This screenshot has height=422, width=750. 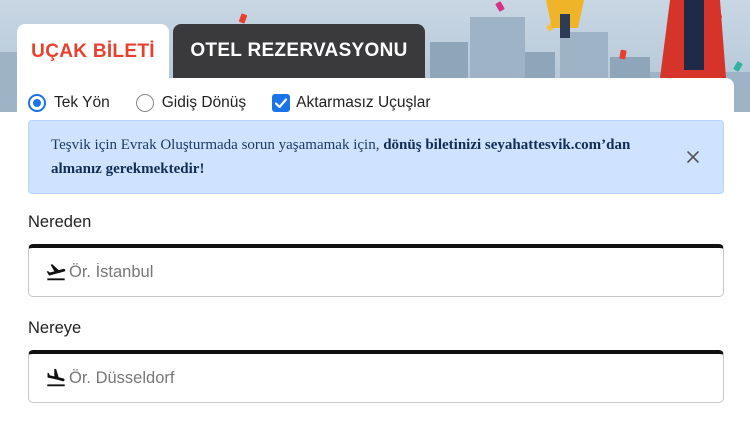 What do you see at coordinates (55, 328) in the screenshot?
I see `to-label: Nereye` at bounding box center [55, 328].